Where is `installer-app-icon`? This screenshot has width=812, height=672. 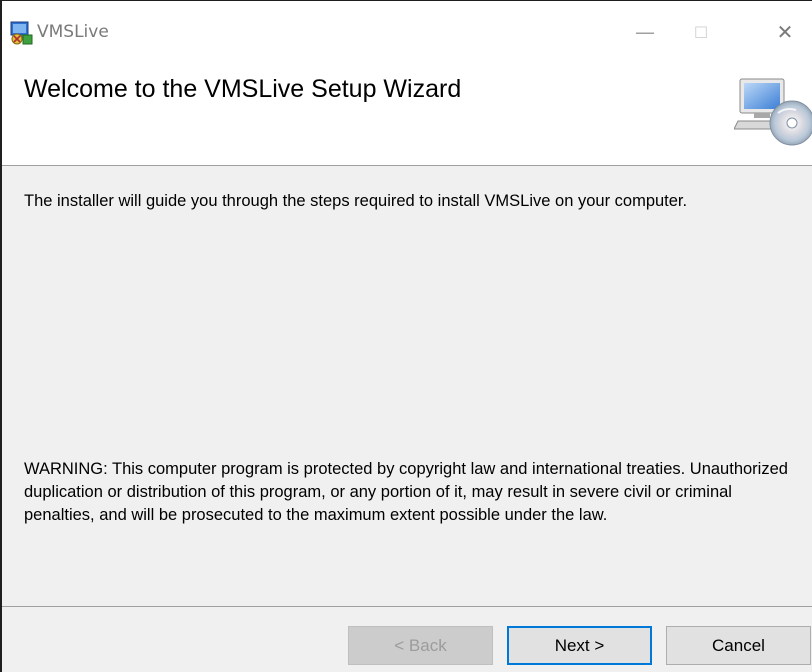 installer-app-icon is located at coordinates (21, 33).